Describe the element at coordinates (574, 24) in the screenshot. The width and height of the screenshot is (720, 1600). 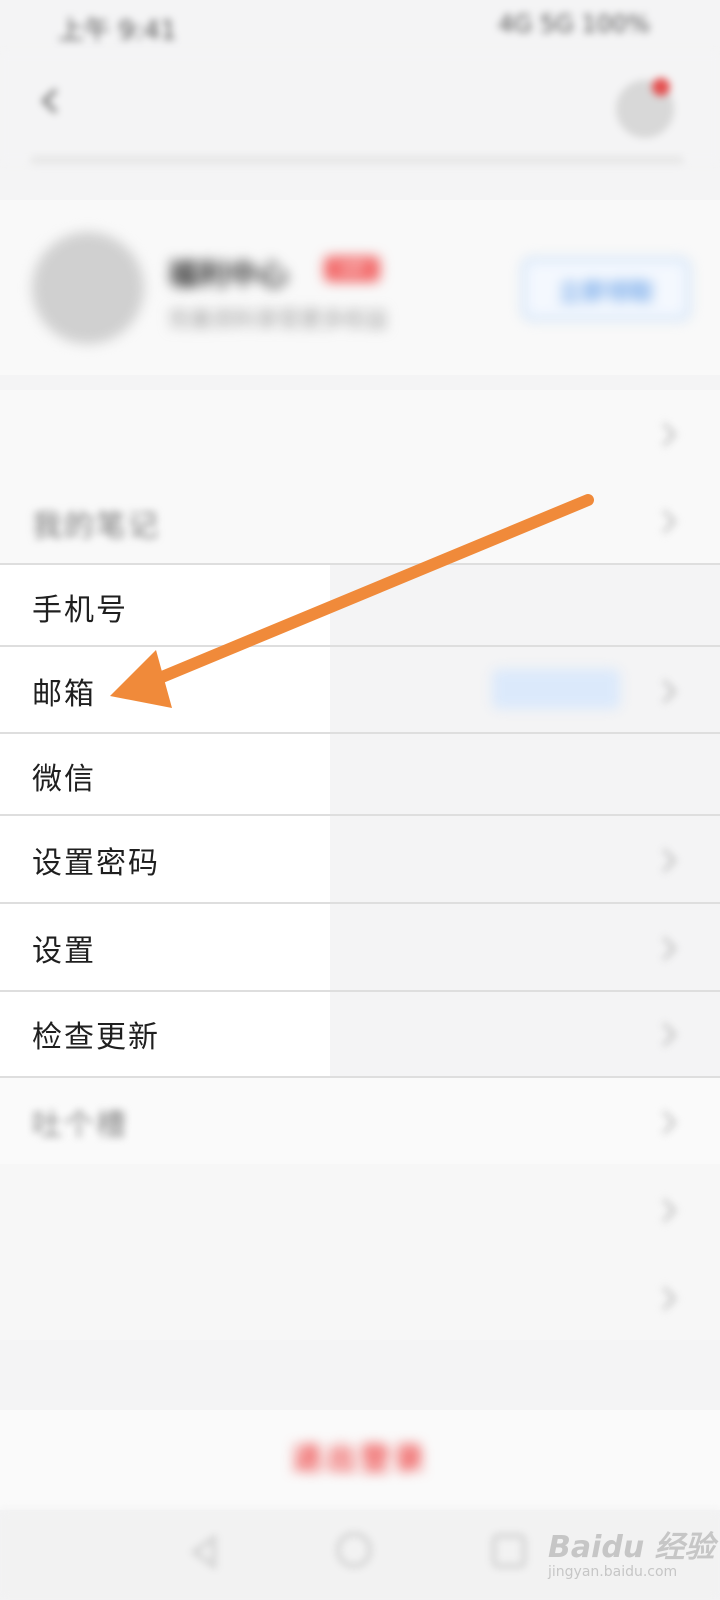
I see `status-icons: 4G 5G 100%` at that location.